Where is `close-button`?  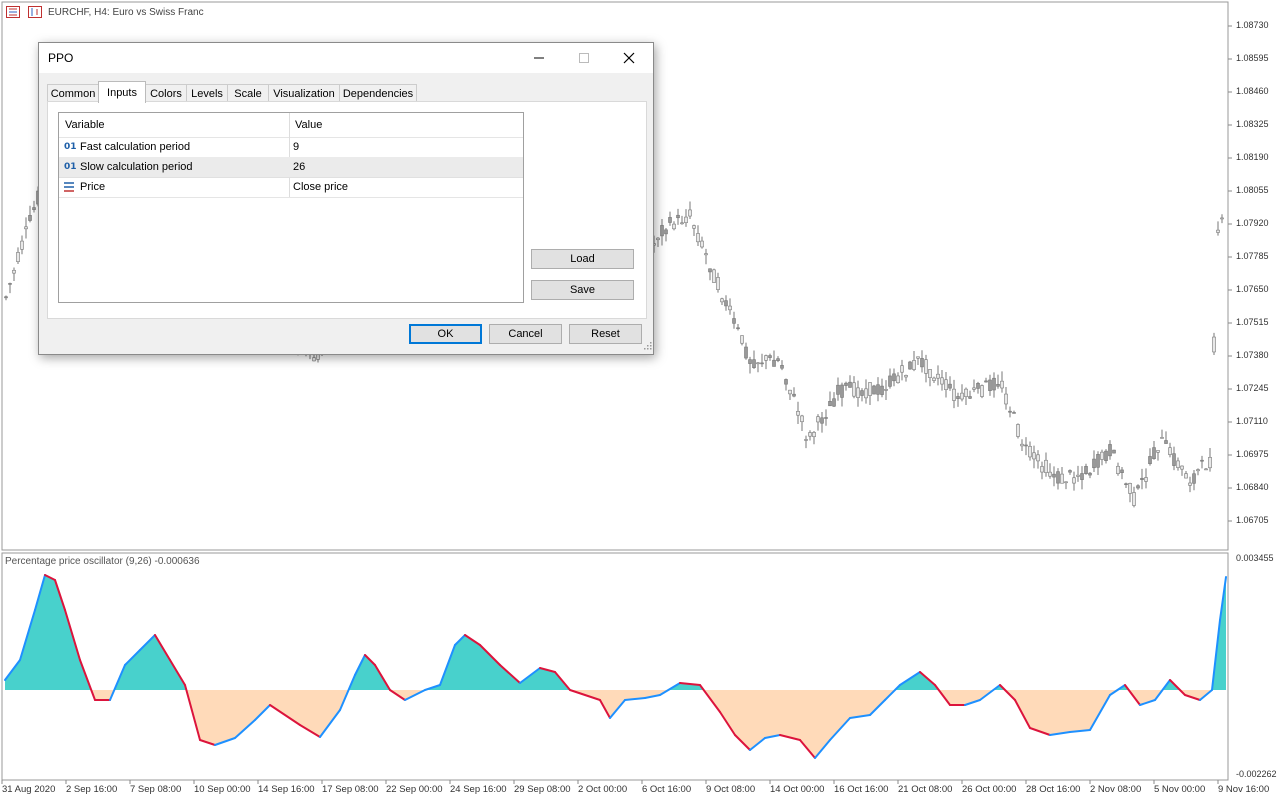
close-button is located at coordinates (629, 58).